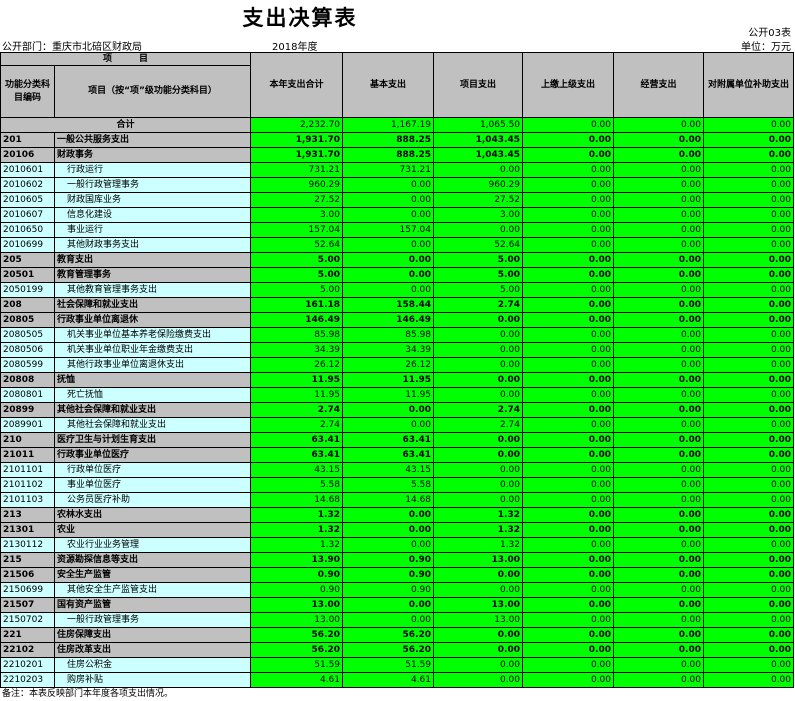 This screenshot has height=701, width=795. Describe the element at coordinates (388, 305) in the screenshot. I see `cell-value: 158.44` at that location.